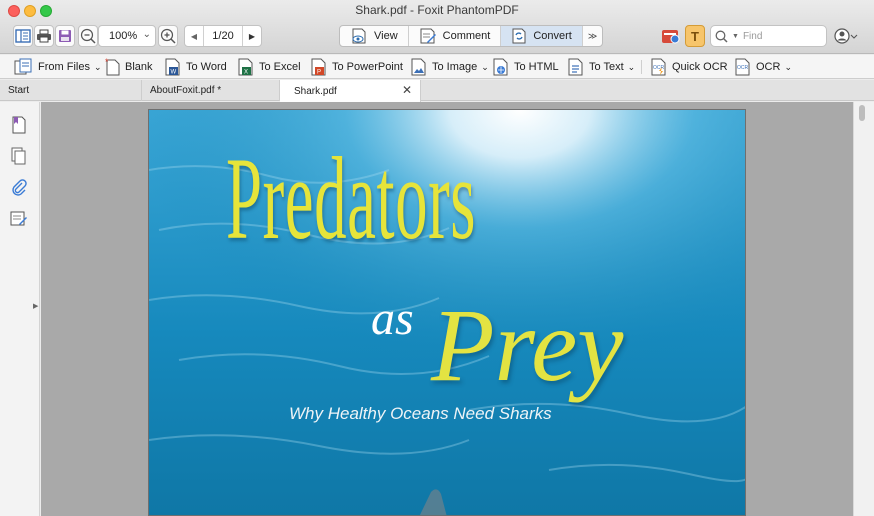 The width and height of the screenshot is (874, 516). Describe the element at coordinates (206, 67) in the screenshot. I see `to-word-label: To Word` at that location.